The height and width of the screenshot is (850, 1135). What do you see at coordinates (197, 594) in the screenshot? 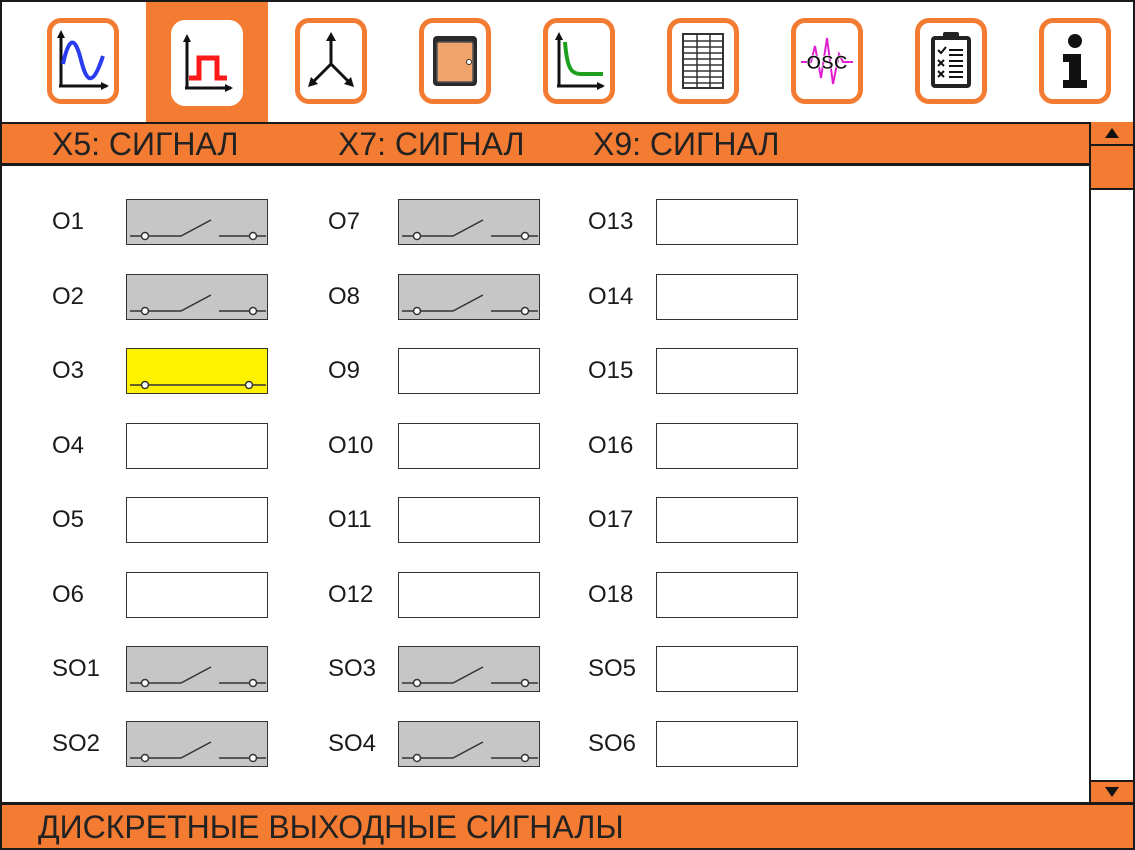
I see `output-indicator-o6` at bounding box center [197, 594].